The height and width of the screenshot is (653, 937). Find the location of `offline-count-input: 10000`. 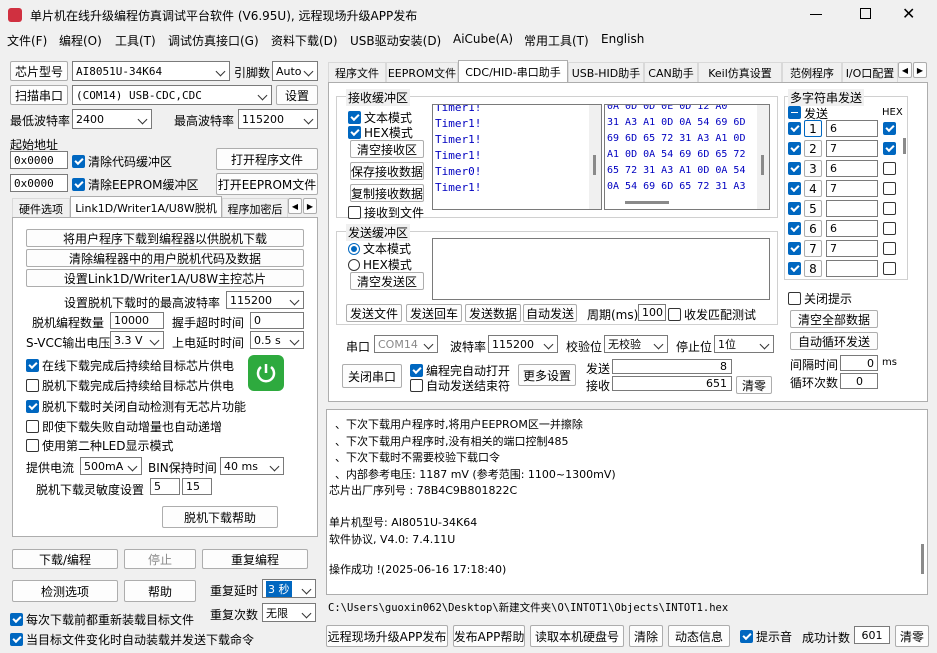

offline-count-input: 10000 is located at coordinates (137, 320).